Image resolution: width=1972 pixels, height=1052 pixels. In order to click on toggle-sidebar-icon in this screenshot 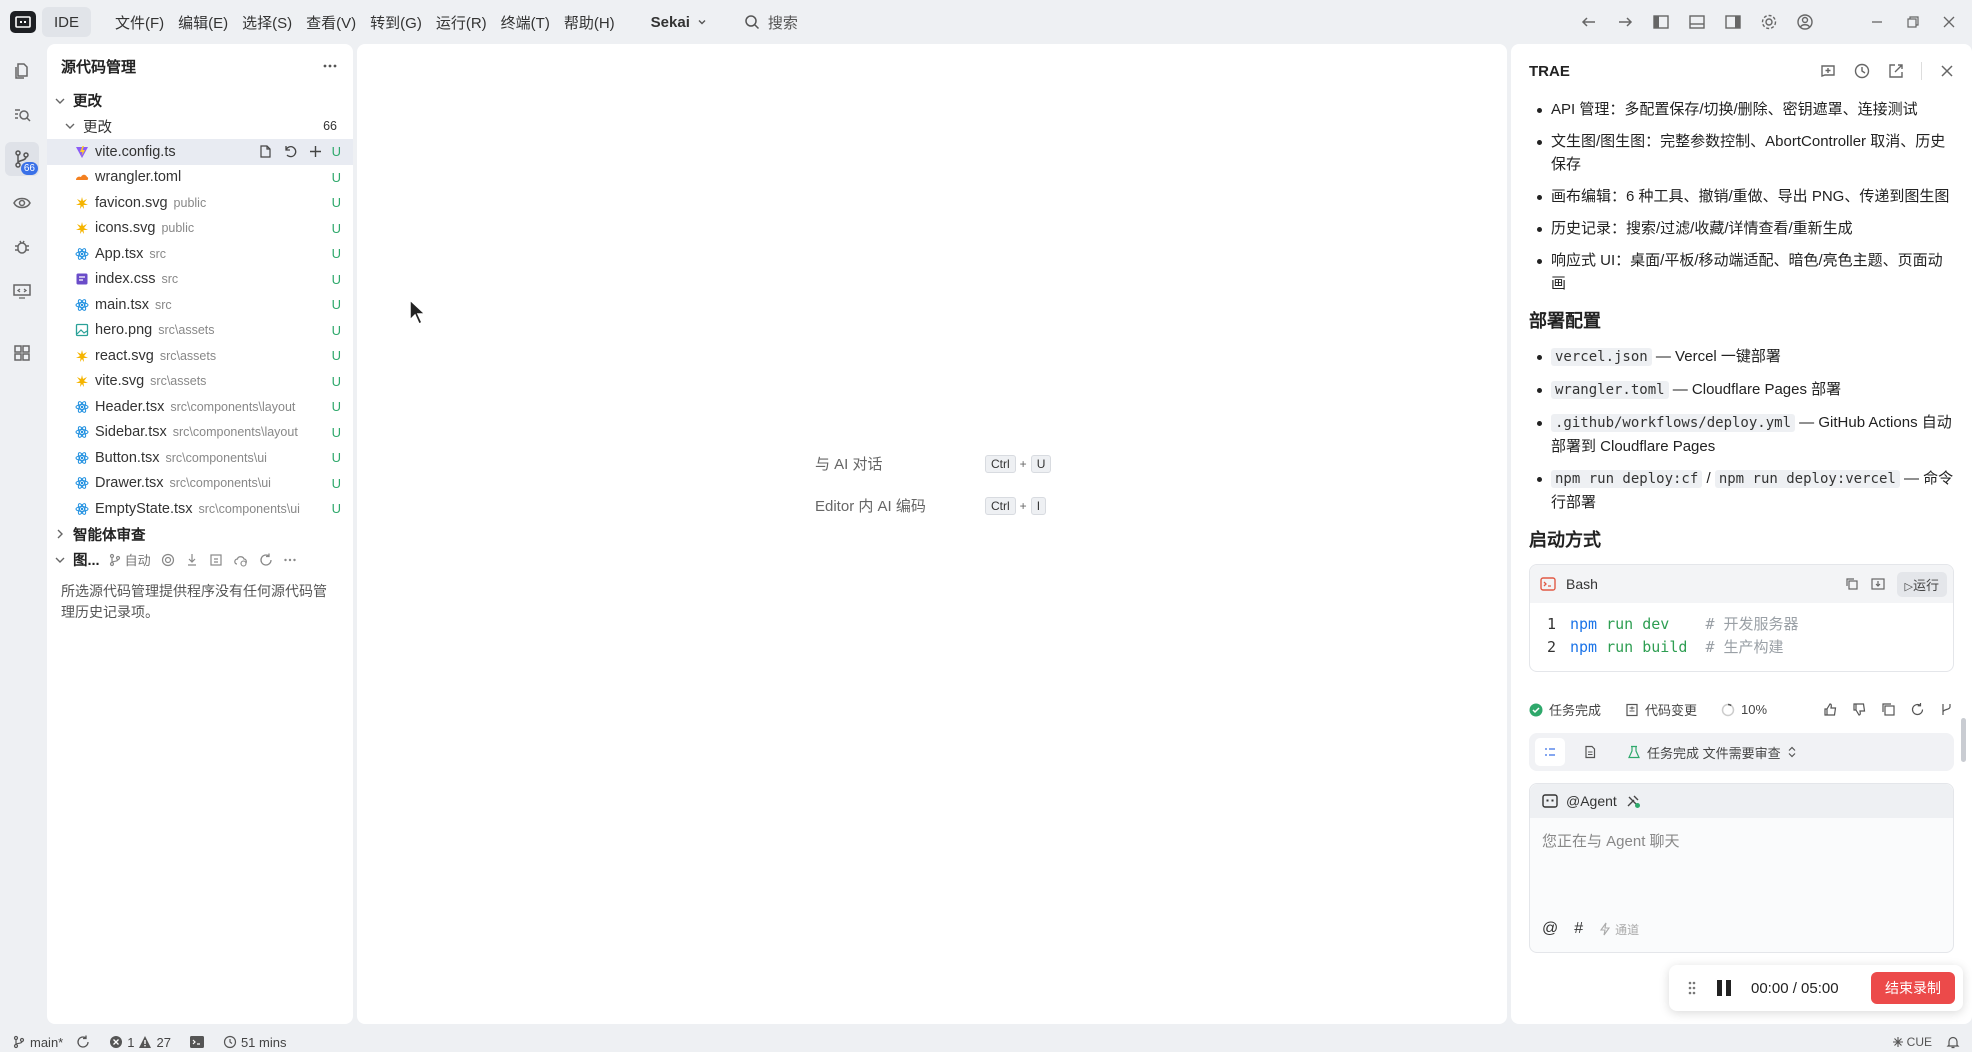, I will do `click(1661, 22)`.